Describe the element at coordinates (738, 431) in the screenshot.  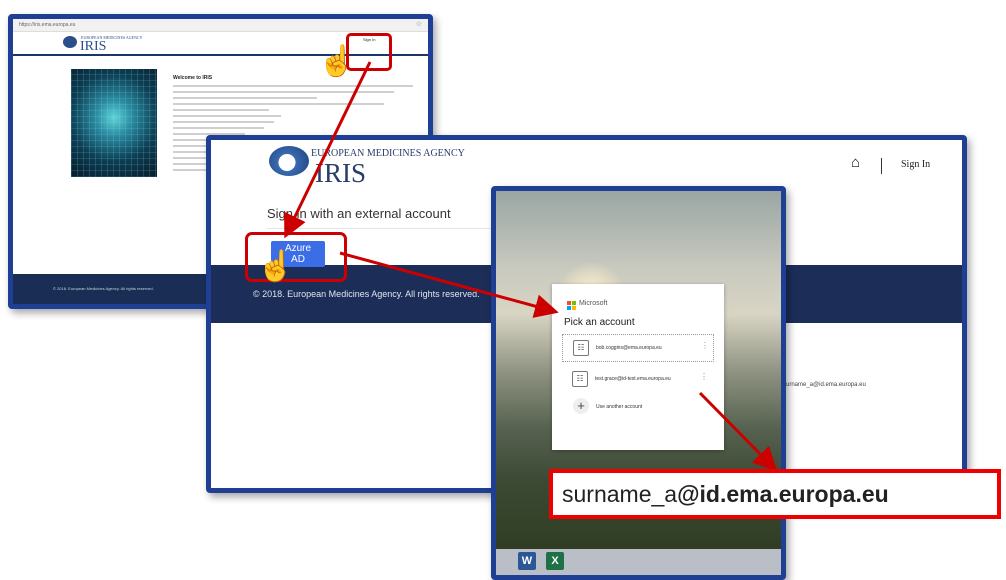
I see `arrow-account-to-callout` at that location.